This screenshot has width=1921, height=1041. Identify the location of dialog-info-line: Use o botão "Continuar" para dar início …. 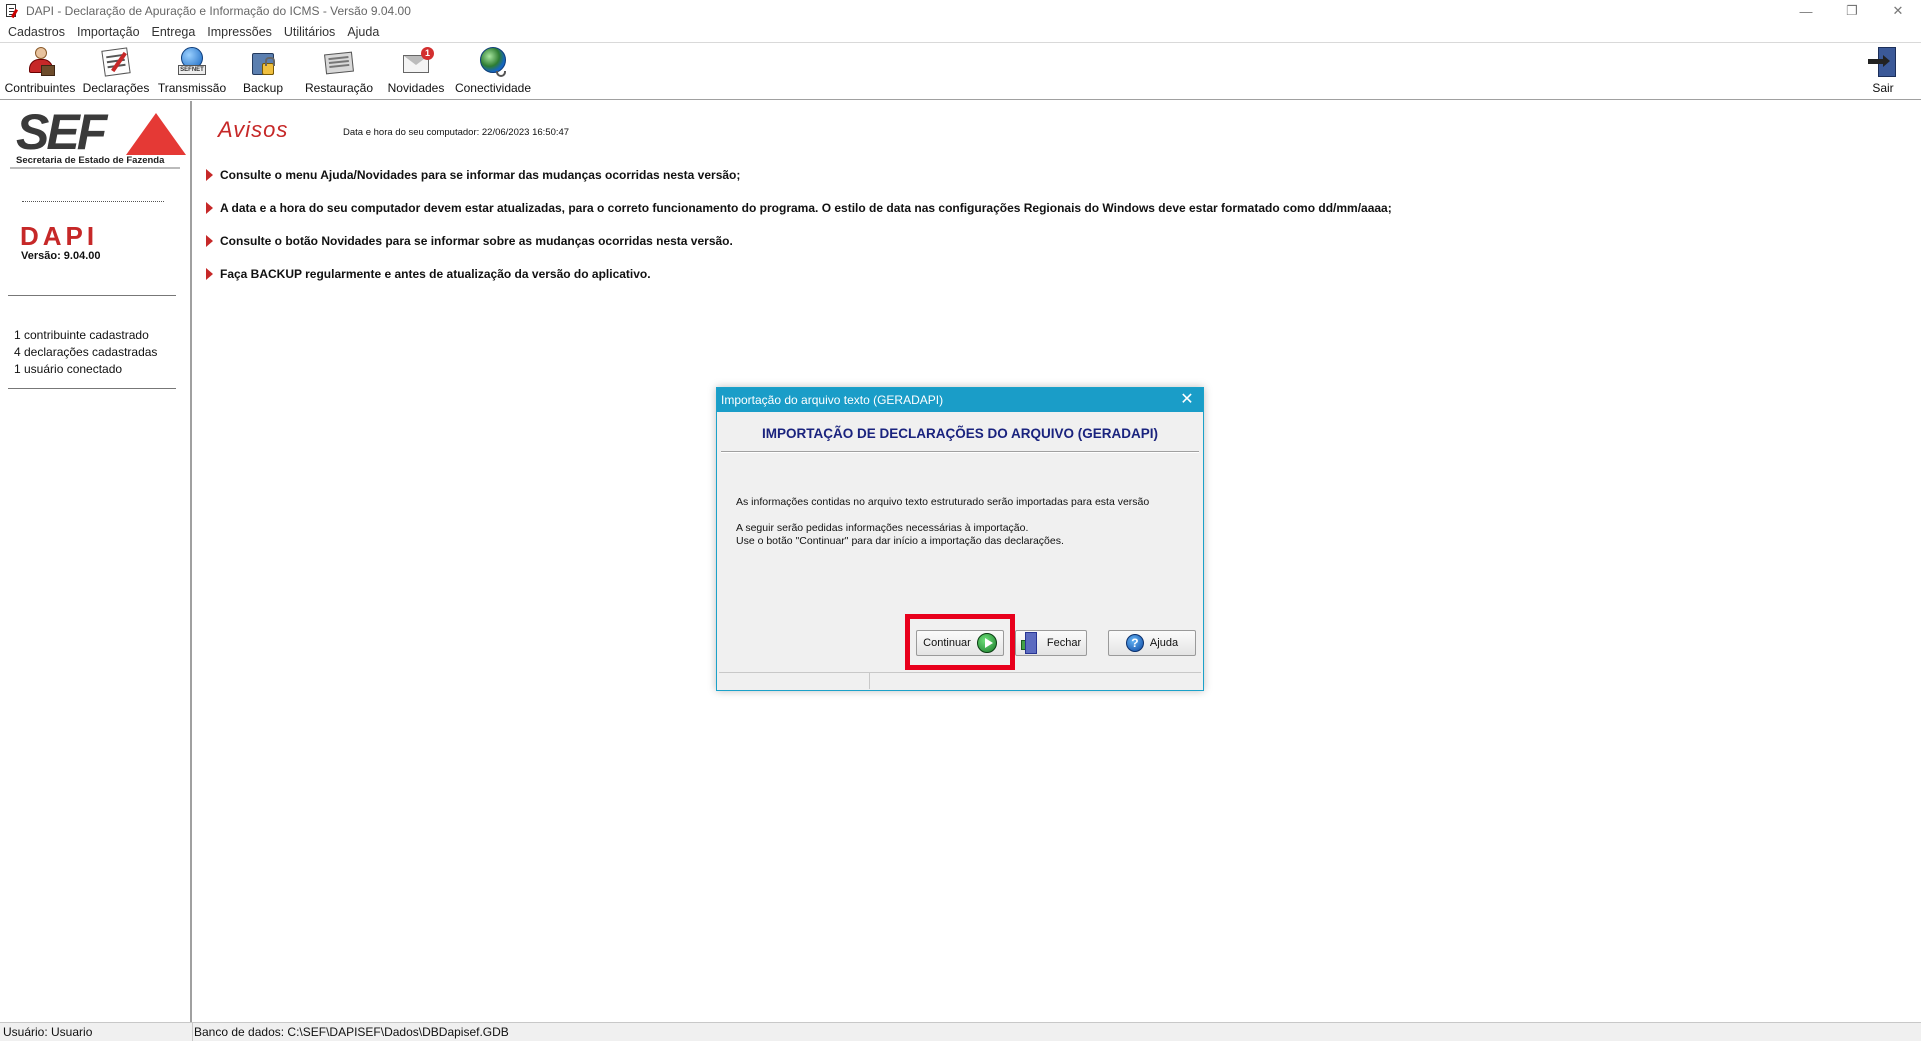
(900, 541).